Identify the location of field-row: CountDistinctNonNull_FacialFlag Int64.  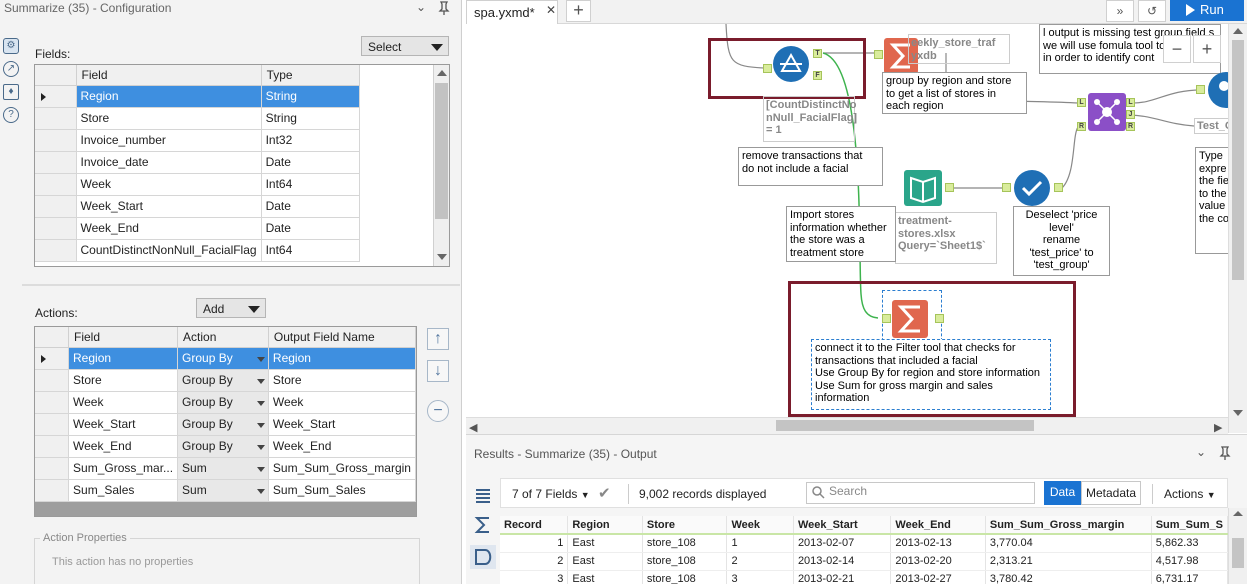
(197, 250).